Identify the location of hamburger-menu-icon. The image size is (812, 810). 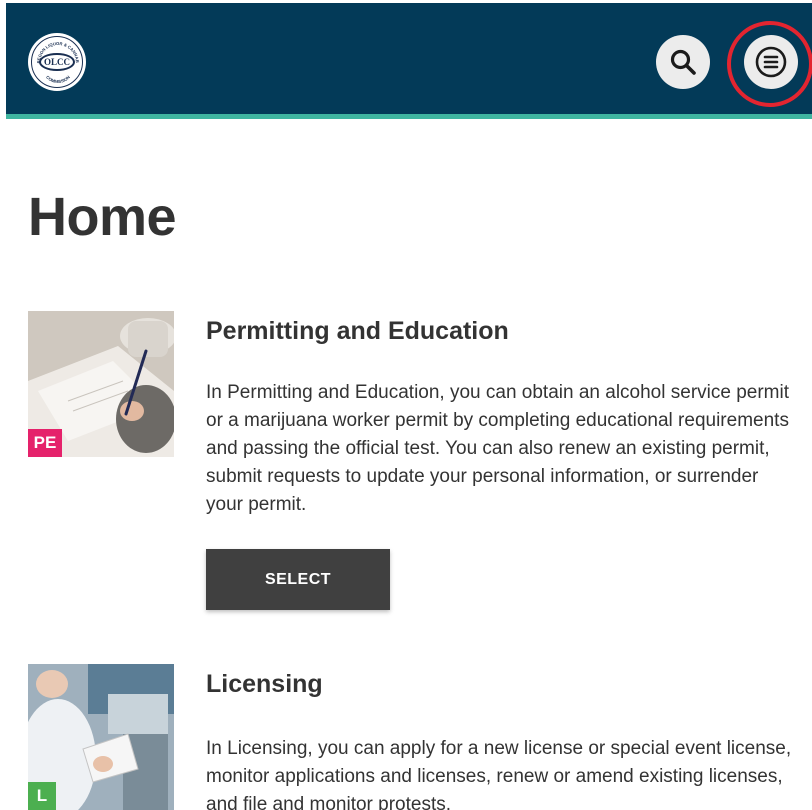
(771, 62).